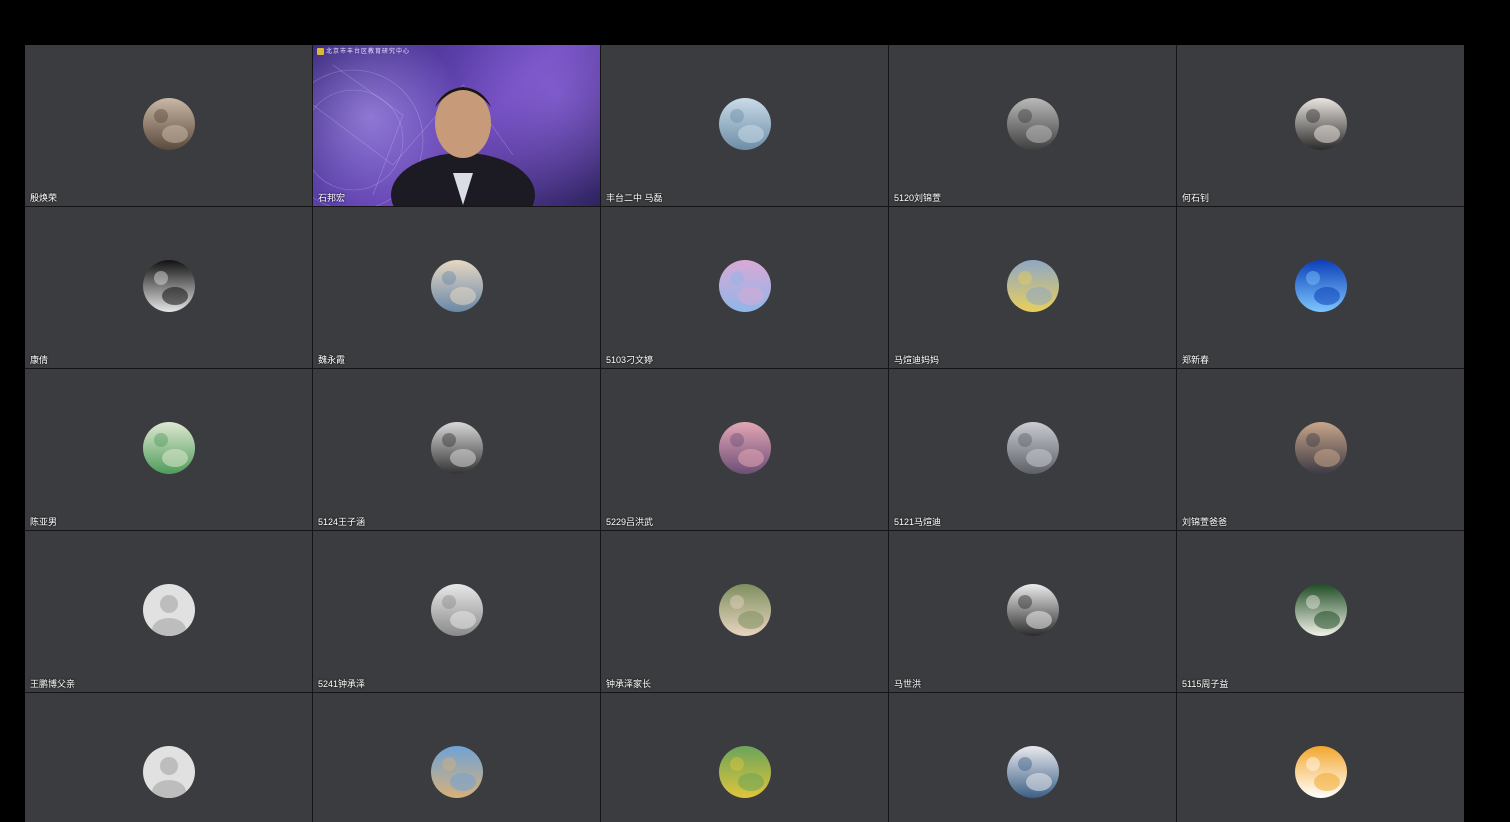 Image resolution: width=1510 pixels, height=822 pixels. I want to click on speaker-video-feed, so click(456, 125).